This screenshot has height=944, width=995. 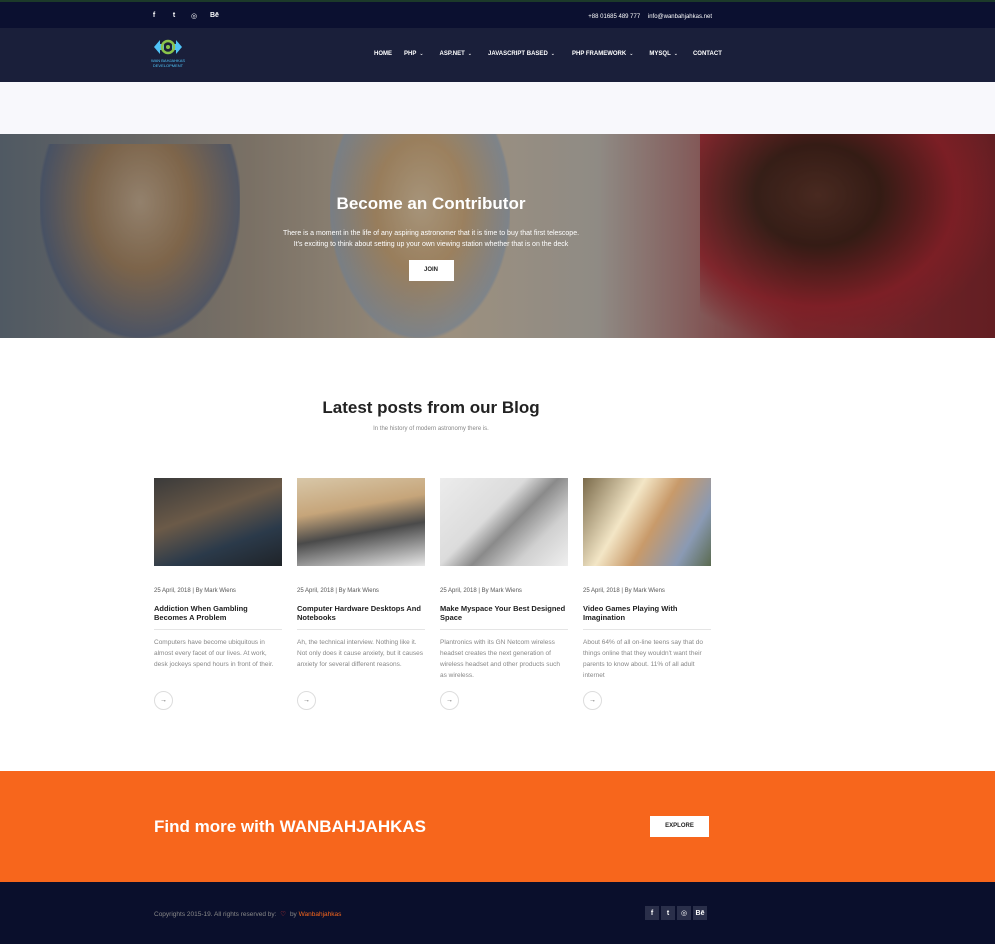 What do you see at coordinates (431, 203) in the screenshot?
I see `hero-title: Become an Contributor` at bounding box center [431, 203].